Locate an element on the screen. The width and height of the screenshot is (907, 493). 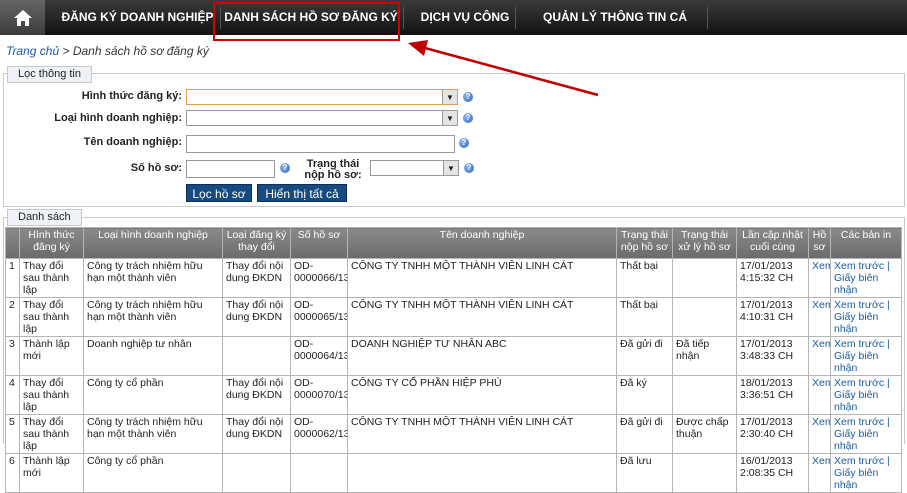
col-header-cap-nhat: Lần cập nhật cuối cùng is located at coordinates (772, 243).